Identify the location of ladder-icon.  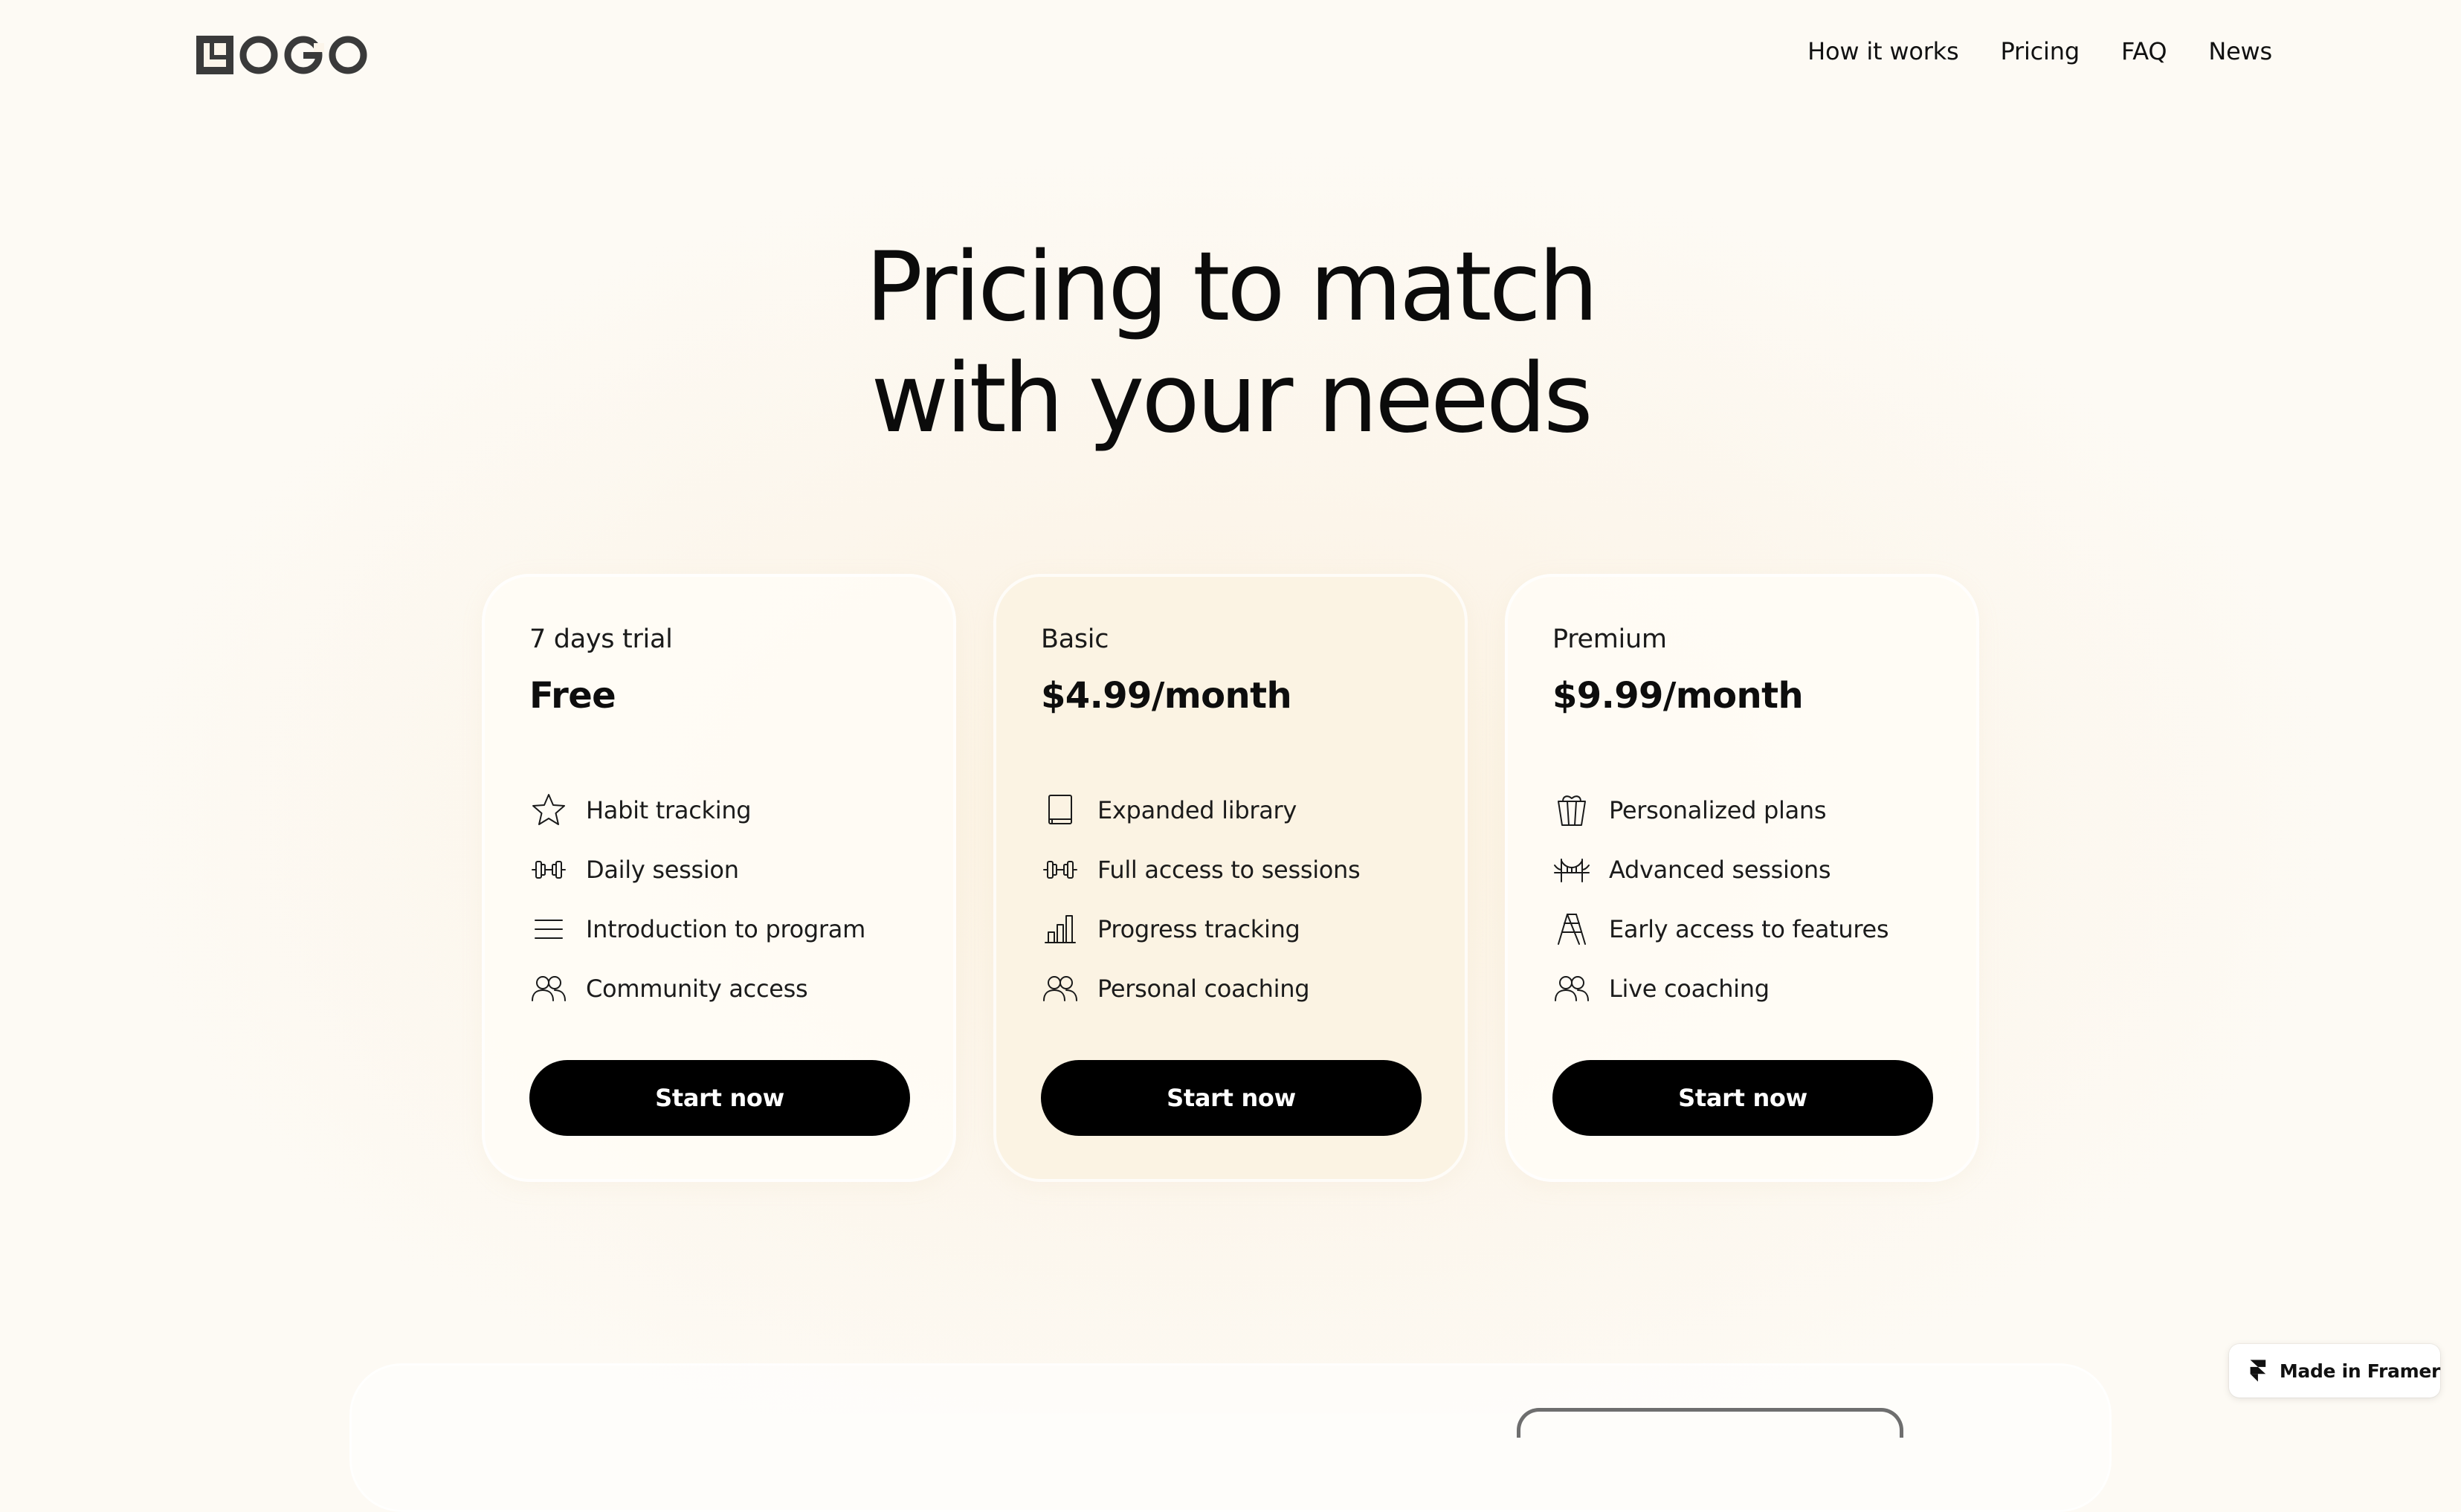
(1571, 930).